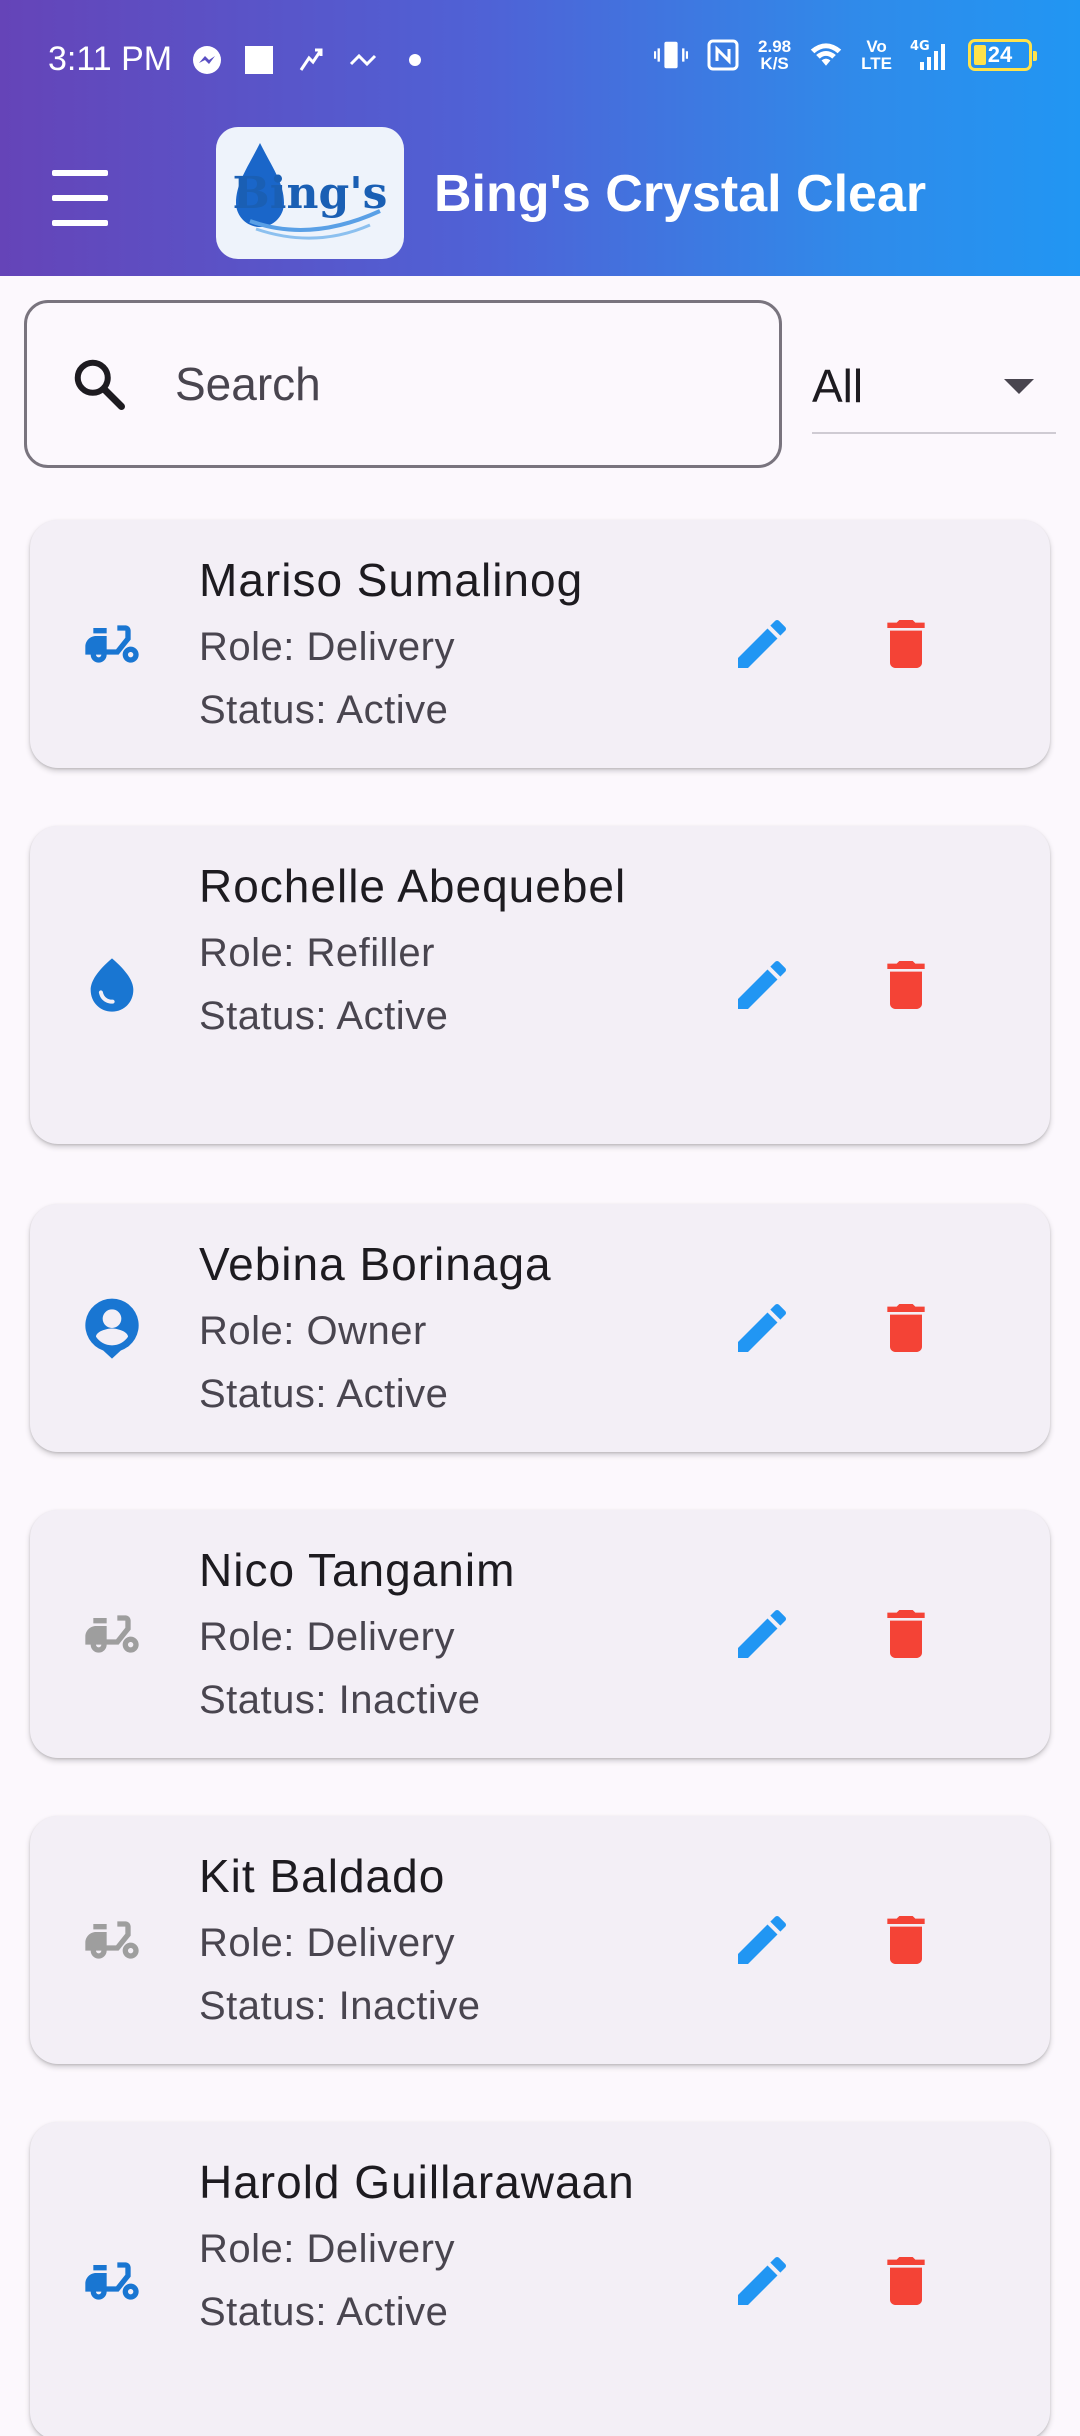  Describe the element at coordinates (112, 985) in the screenshot. I see `water-drop-icon` at that location.